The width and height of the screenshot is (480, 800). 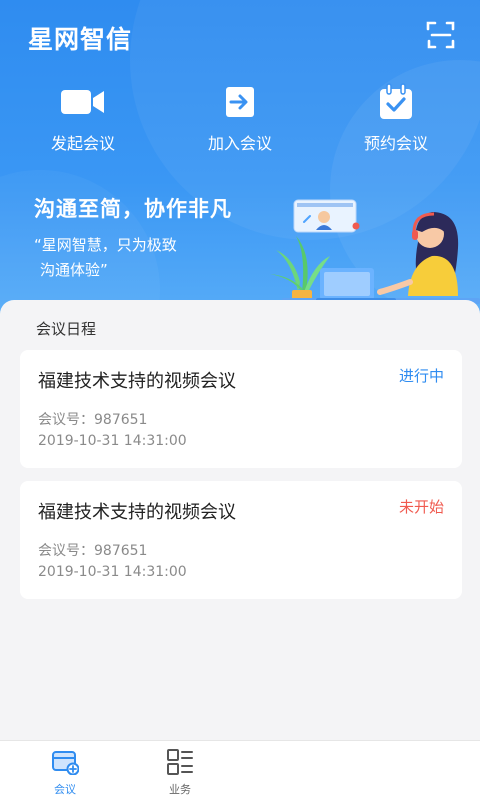 I want to click on calendar-check-icon, so click(x=396, y=101).